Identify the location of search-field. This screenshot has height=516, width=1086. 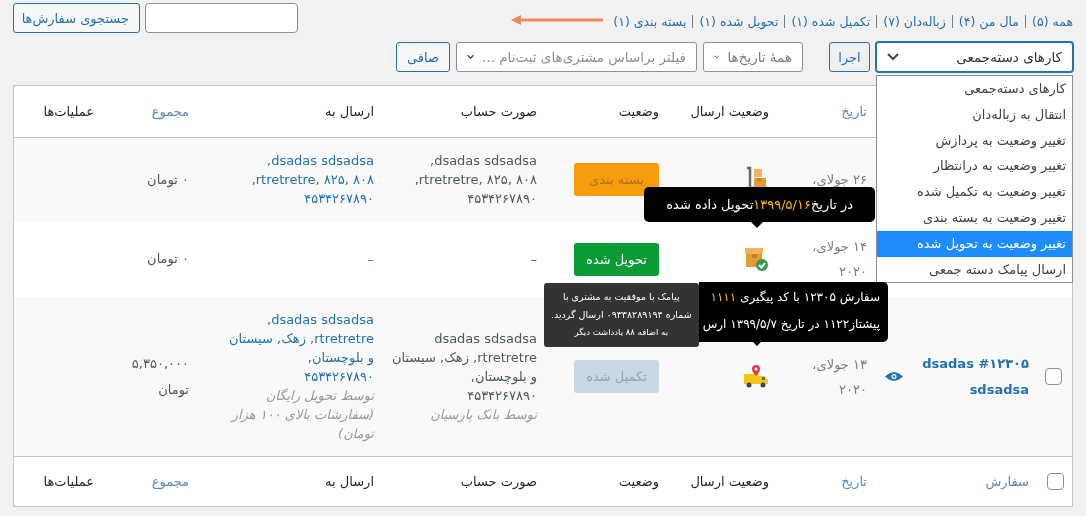
(221, 18).